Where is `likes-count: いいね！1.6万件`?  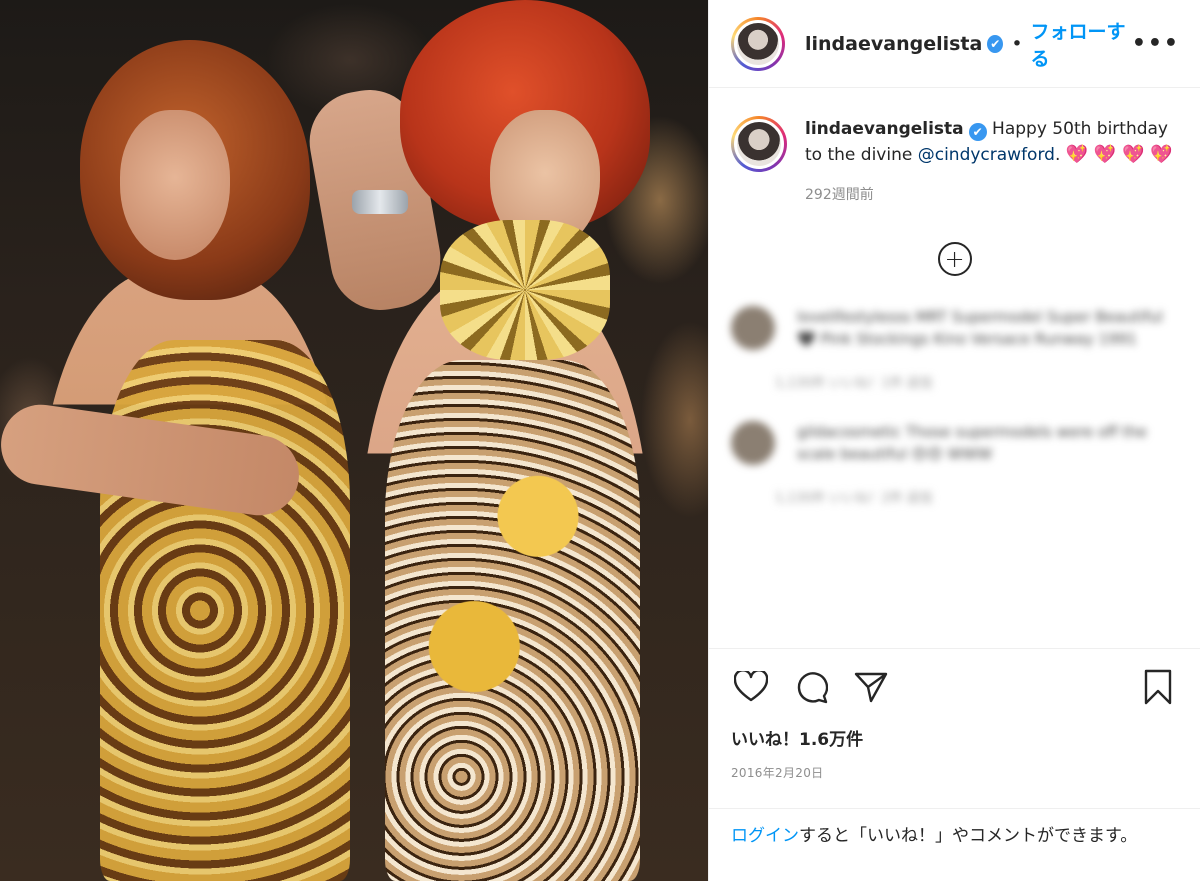 likes-count: いいね！1.6万件 is located at coordinates (954, 737).